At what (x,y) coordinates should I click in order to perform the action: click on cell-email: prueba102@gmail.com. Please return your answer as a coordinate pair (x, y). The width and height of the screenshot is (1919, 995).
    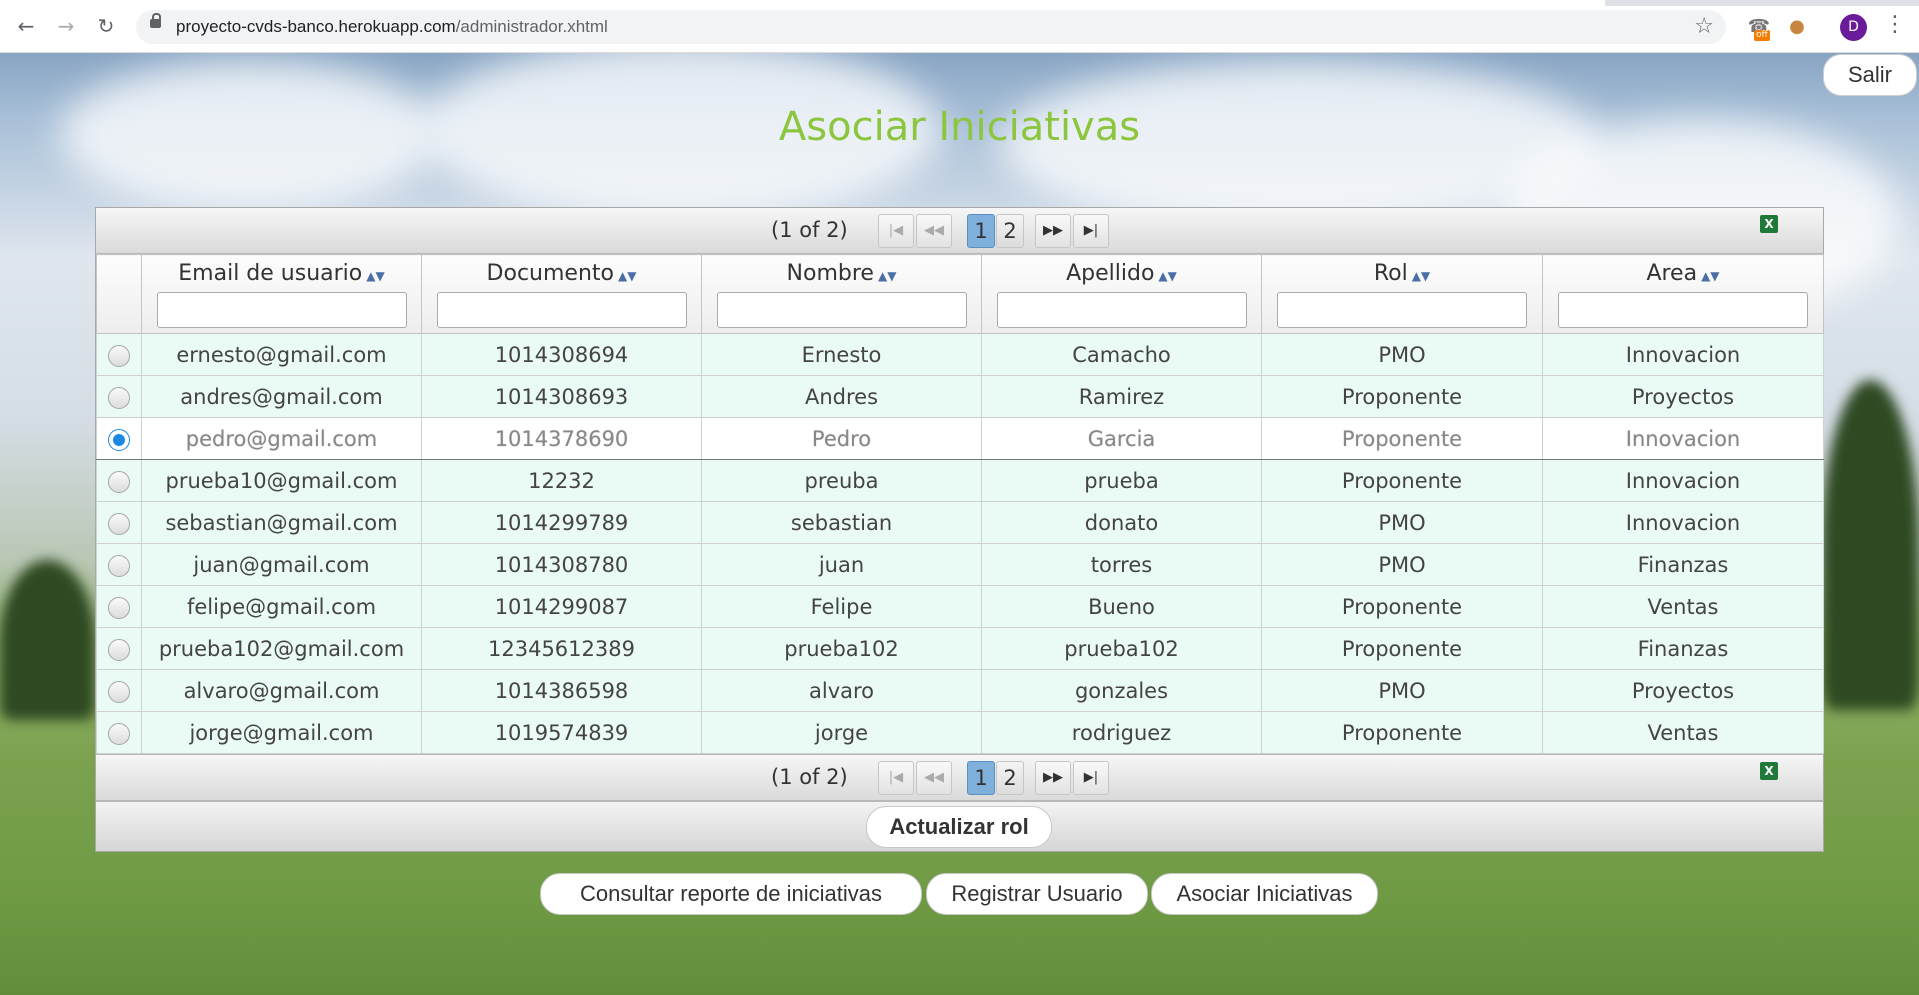
    Looking at the image, I should click on (281, 648).